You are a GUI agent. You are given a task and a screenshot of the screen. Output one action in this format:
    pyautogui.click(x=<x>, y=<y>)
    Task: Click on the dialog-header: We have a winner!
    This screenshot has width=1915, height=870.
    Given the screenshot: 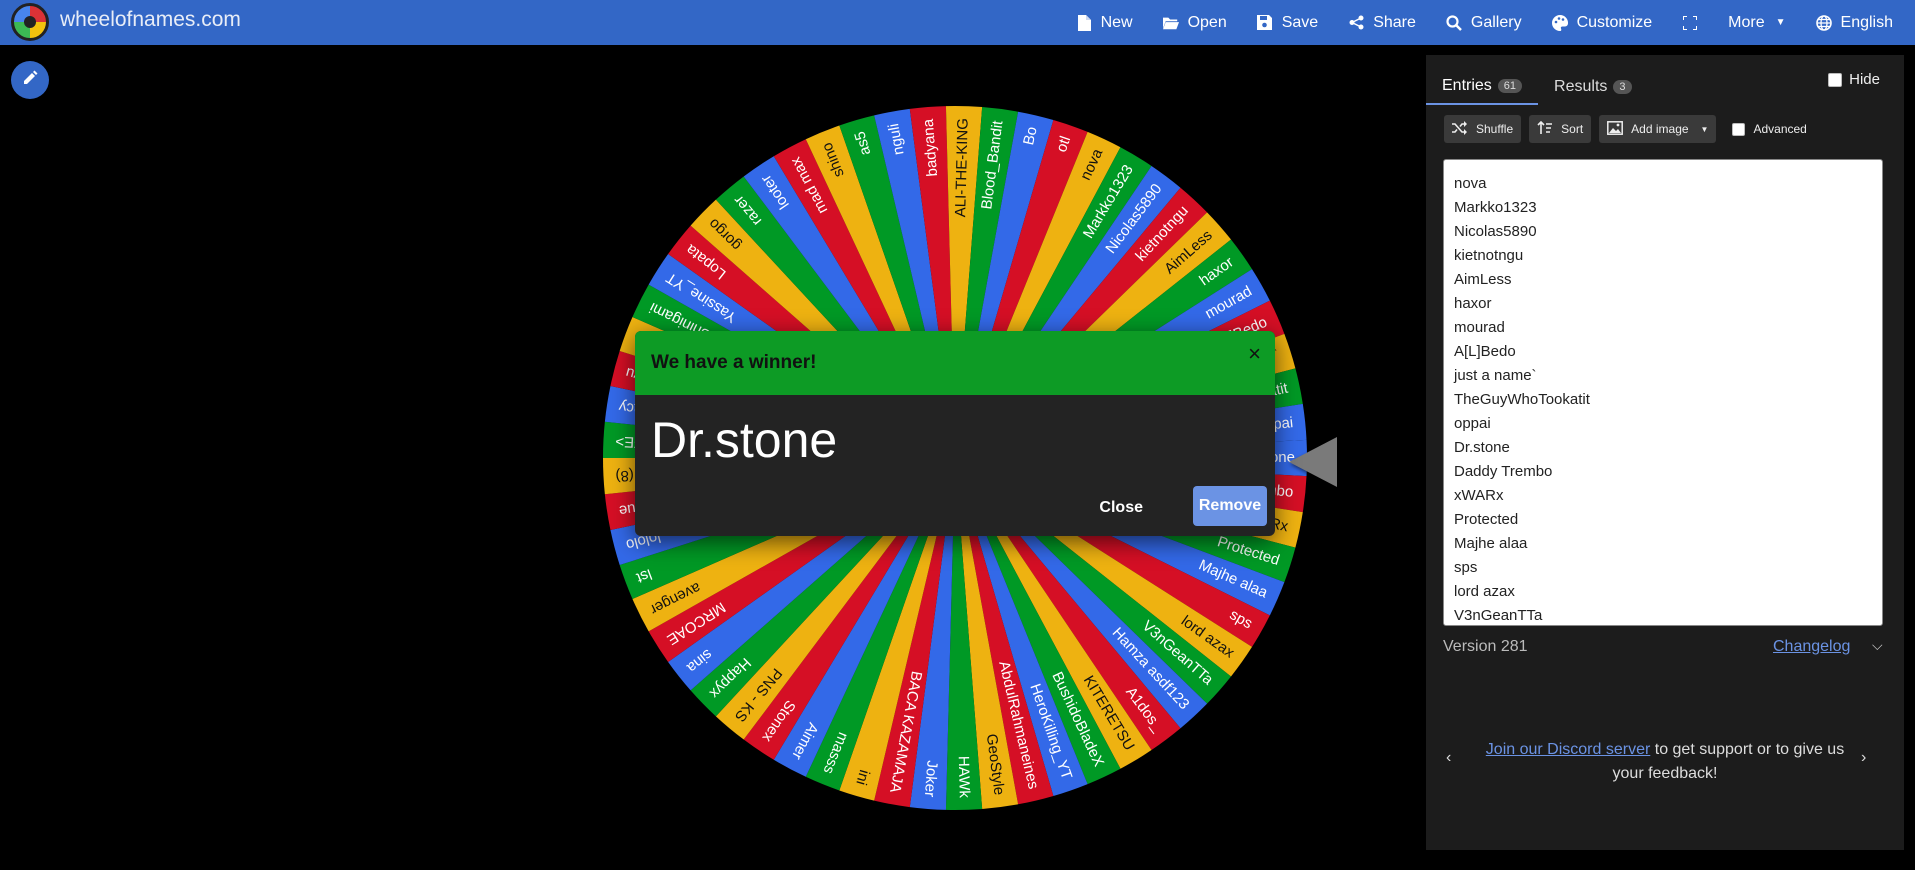 What is the action you would take?
    pyautogui.click(x=955, y=363)
    